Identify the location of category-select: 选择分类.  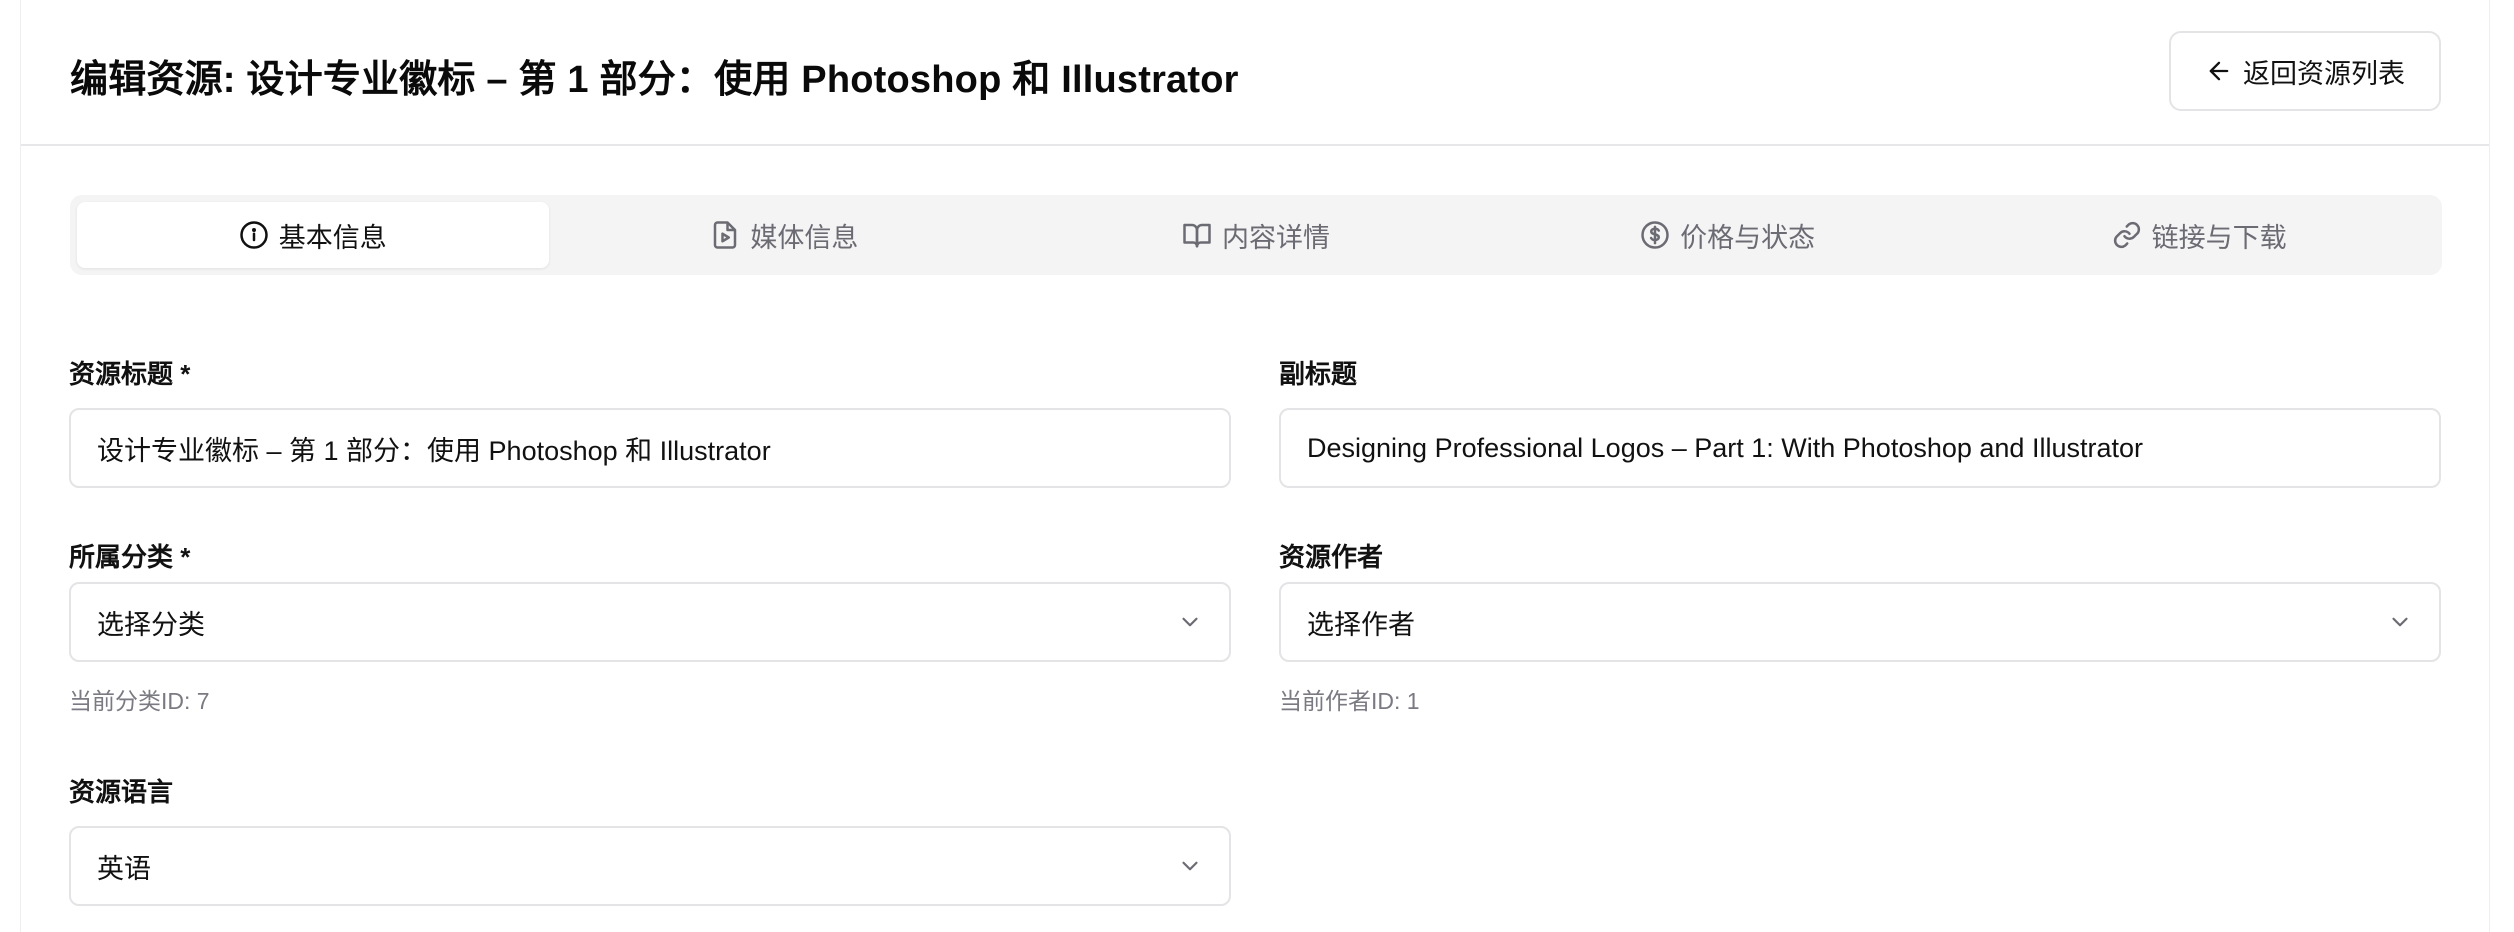
(650, 622).